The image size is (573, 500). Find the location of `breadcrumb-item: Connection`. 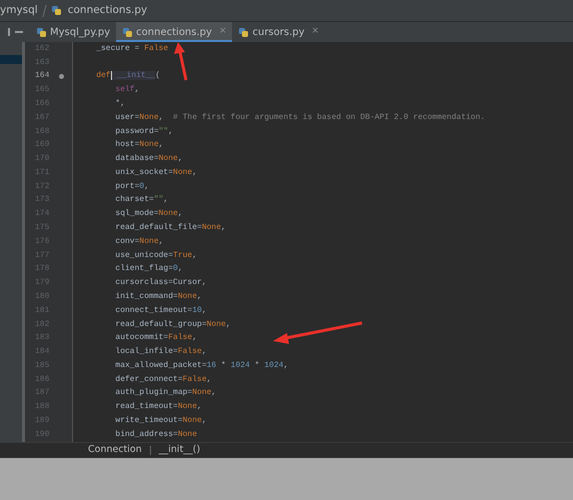

breadcrumb-item: Connection is located at coordinates (115, 450).